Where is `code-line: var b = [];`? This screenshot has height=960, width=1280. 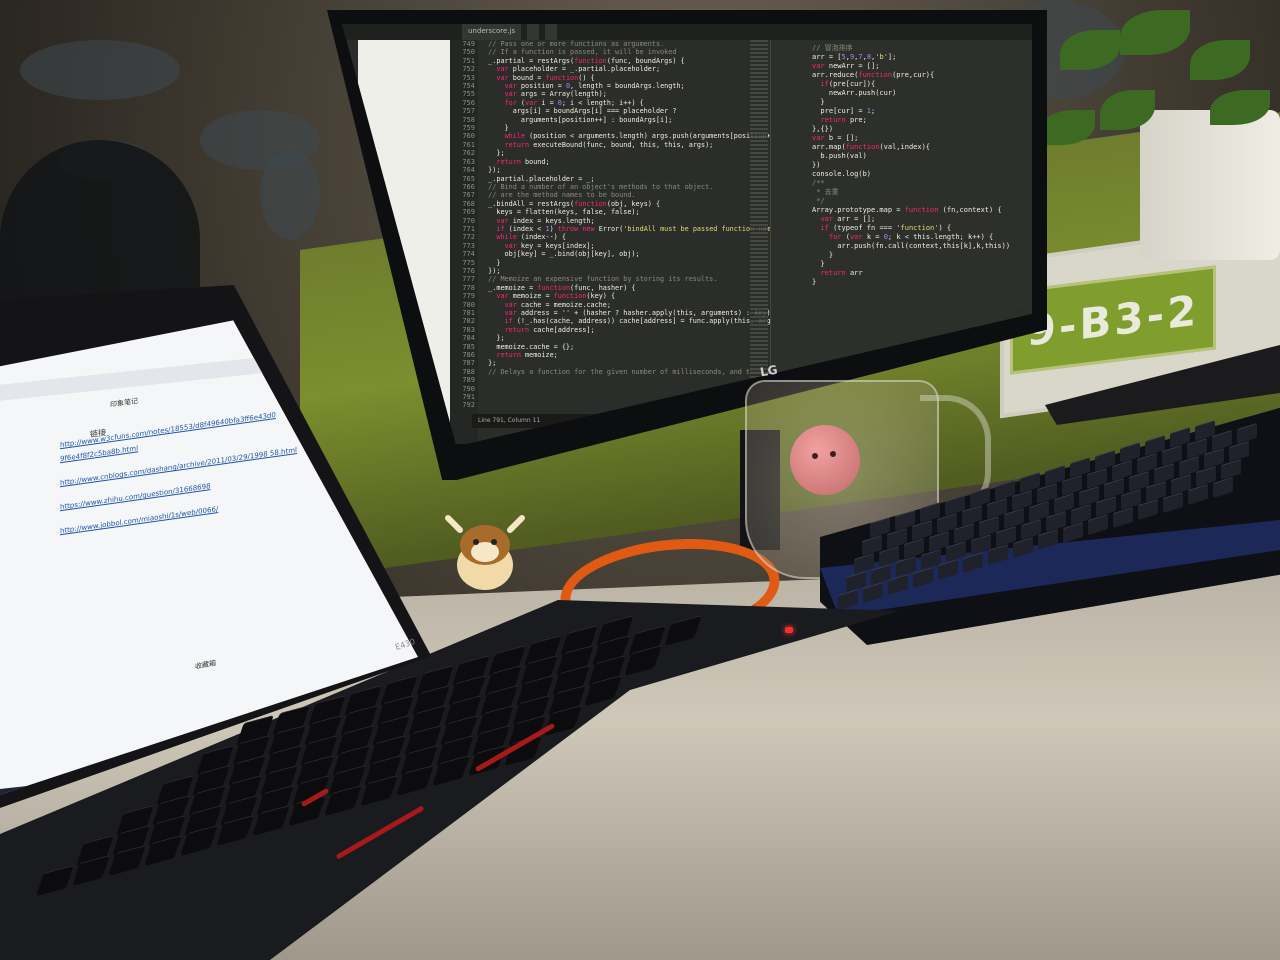 code-line: var b = []; is located at coordinates (835, 138).